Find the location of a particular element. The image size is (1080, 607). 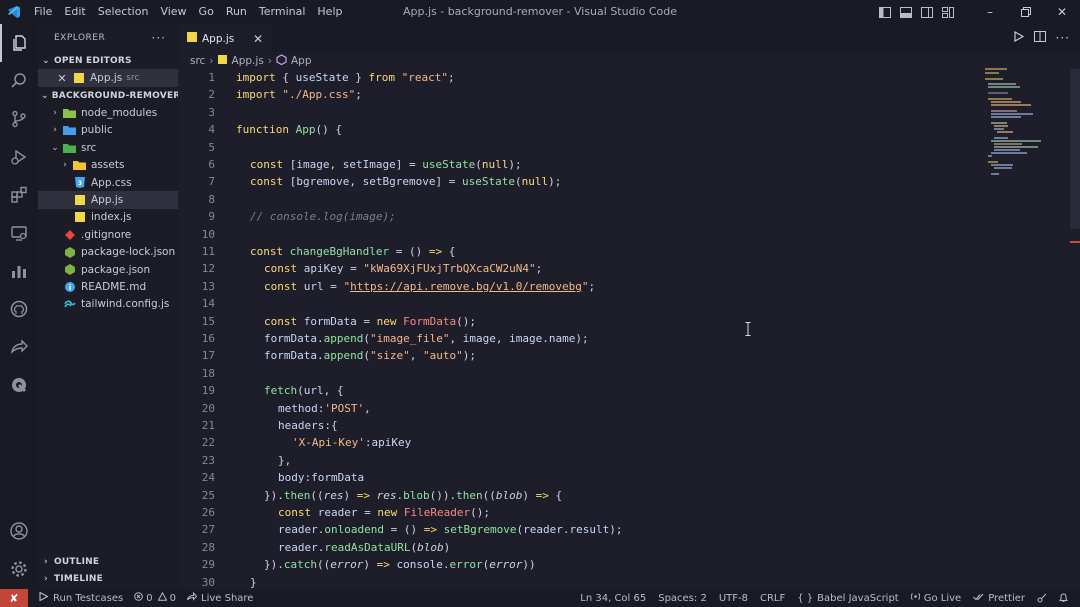

line-number: 13 is located at coordinates (208, 286).